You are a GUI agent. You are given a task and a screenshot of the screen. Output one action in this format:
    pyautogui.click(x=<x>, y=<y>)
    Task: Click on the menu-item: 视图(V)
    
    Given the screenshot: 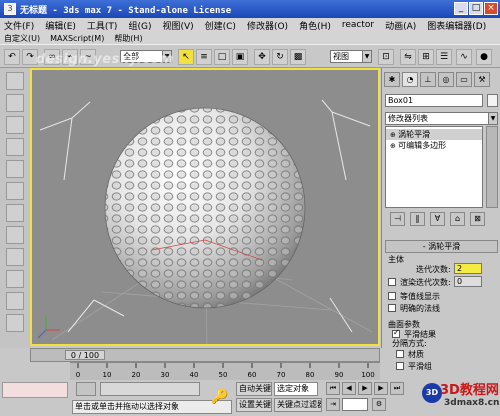 What is the action you would take?
    pyautogui.click(x=177, y=25)
    